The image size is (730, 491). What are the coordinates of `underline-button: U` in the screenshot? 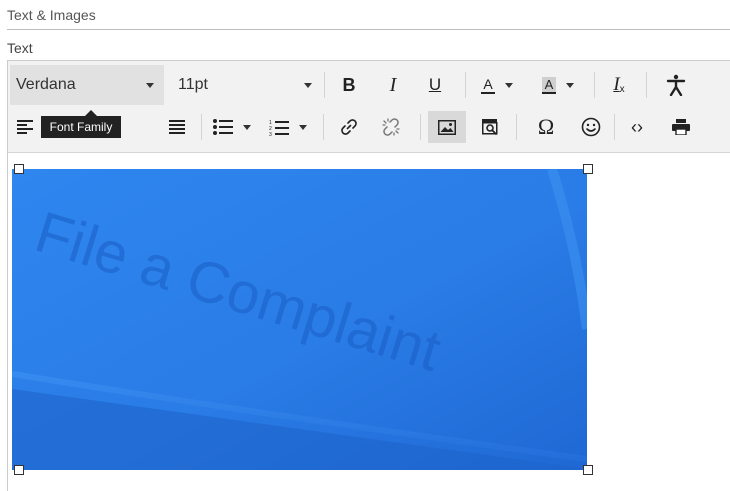 It's located at (435, 85).